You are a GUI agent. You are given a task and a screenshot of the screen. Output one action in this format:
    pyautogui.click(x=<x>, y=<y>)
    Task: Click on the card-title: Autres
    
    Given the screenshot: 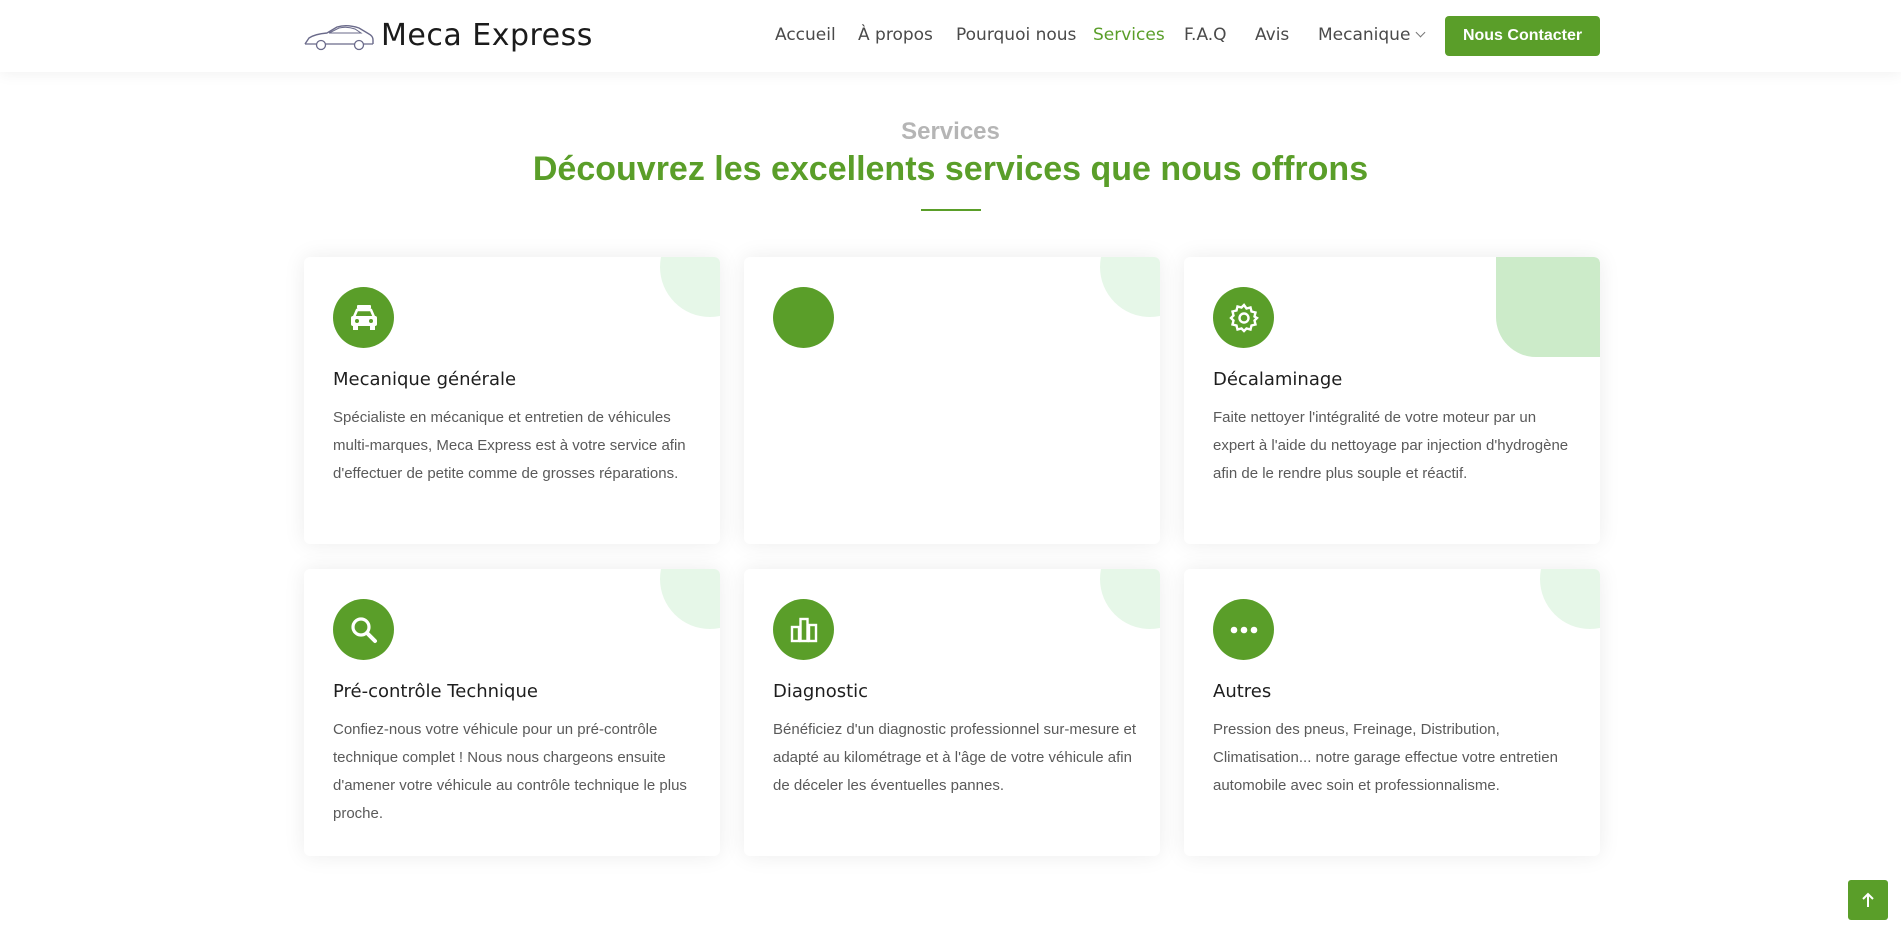 What is the action you would take?
    pyautogui.click(x=1242, y=691)
    